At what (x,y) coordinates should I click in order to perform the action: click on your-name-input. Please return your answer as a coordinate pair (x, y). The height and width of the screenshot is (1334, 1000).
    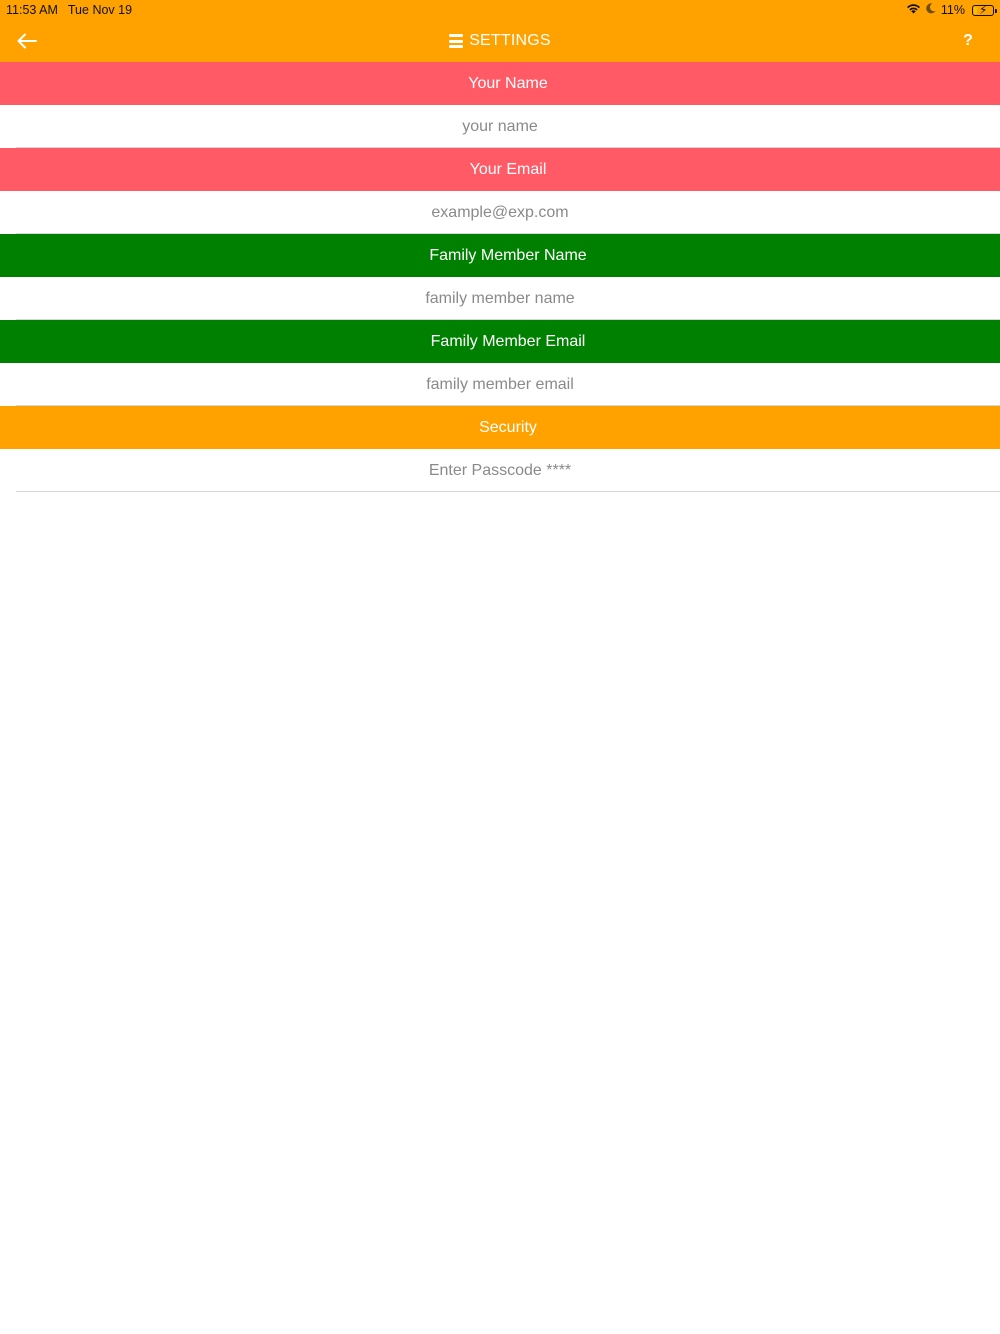
    Looking at the image, I should click on (500, 126).